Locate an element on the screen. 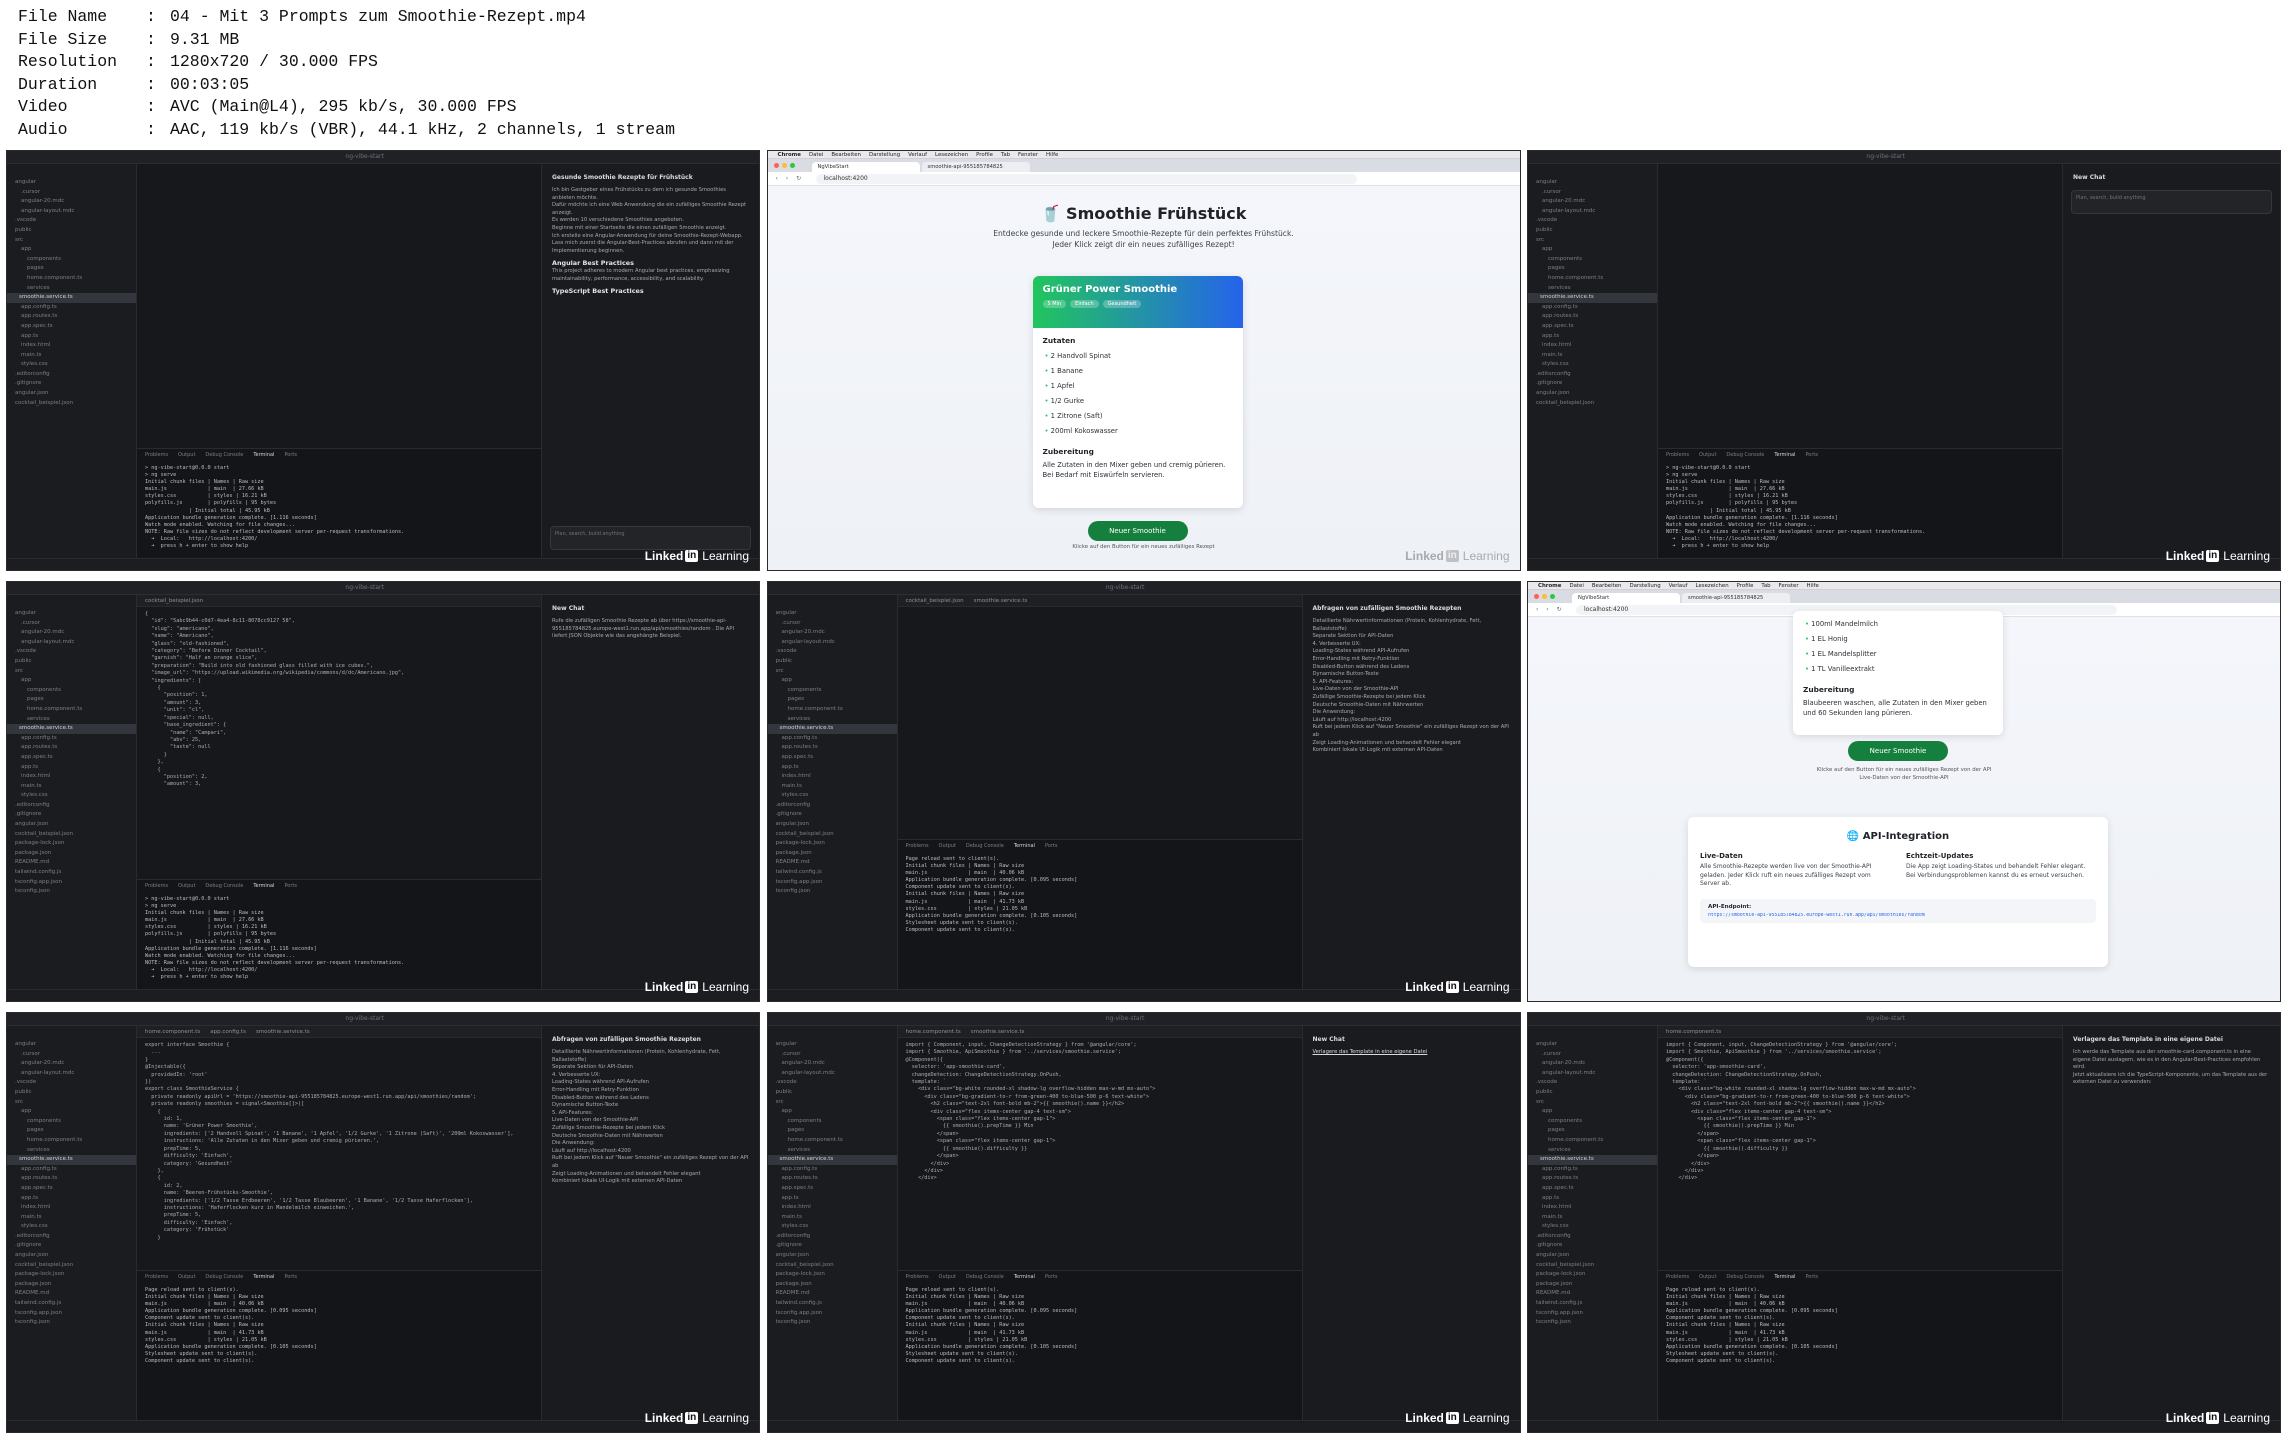 The image size is (2287, 1439). tree-item: .cursor is located at coordinates (75, 1055).